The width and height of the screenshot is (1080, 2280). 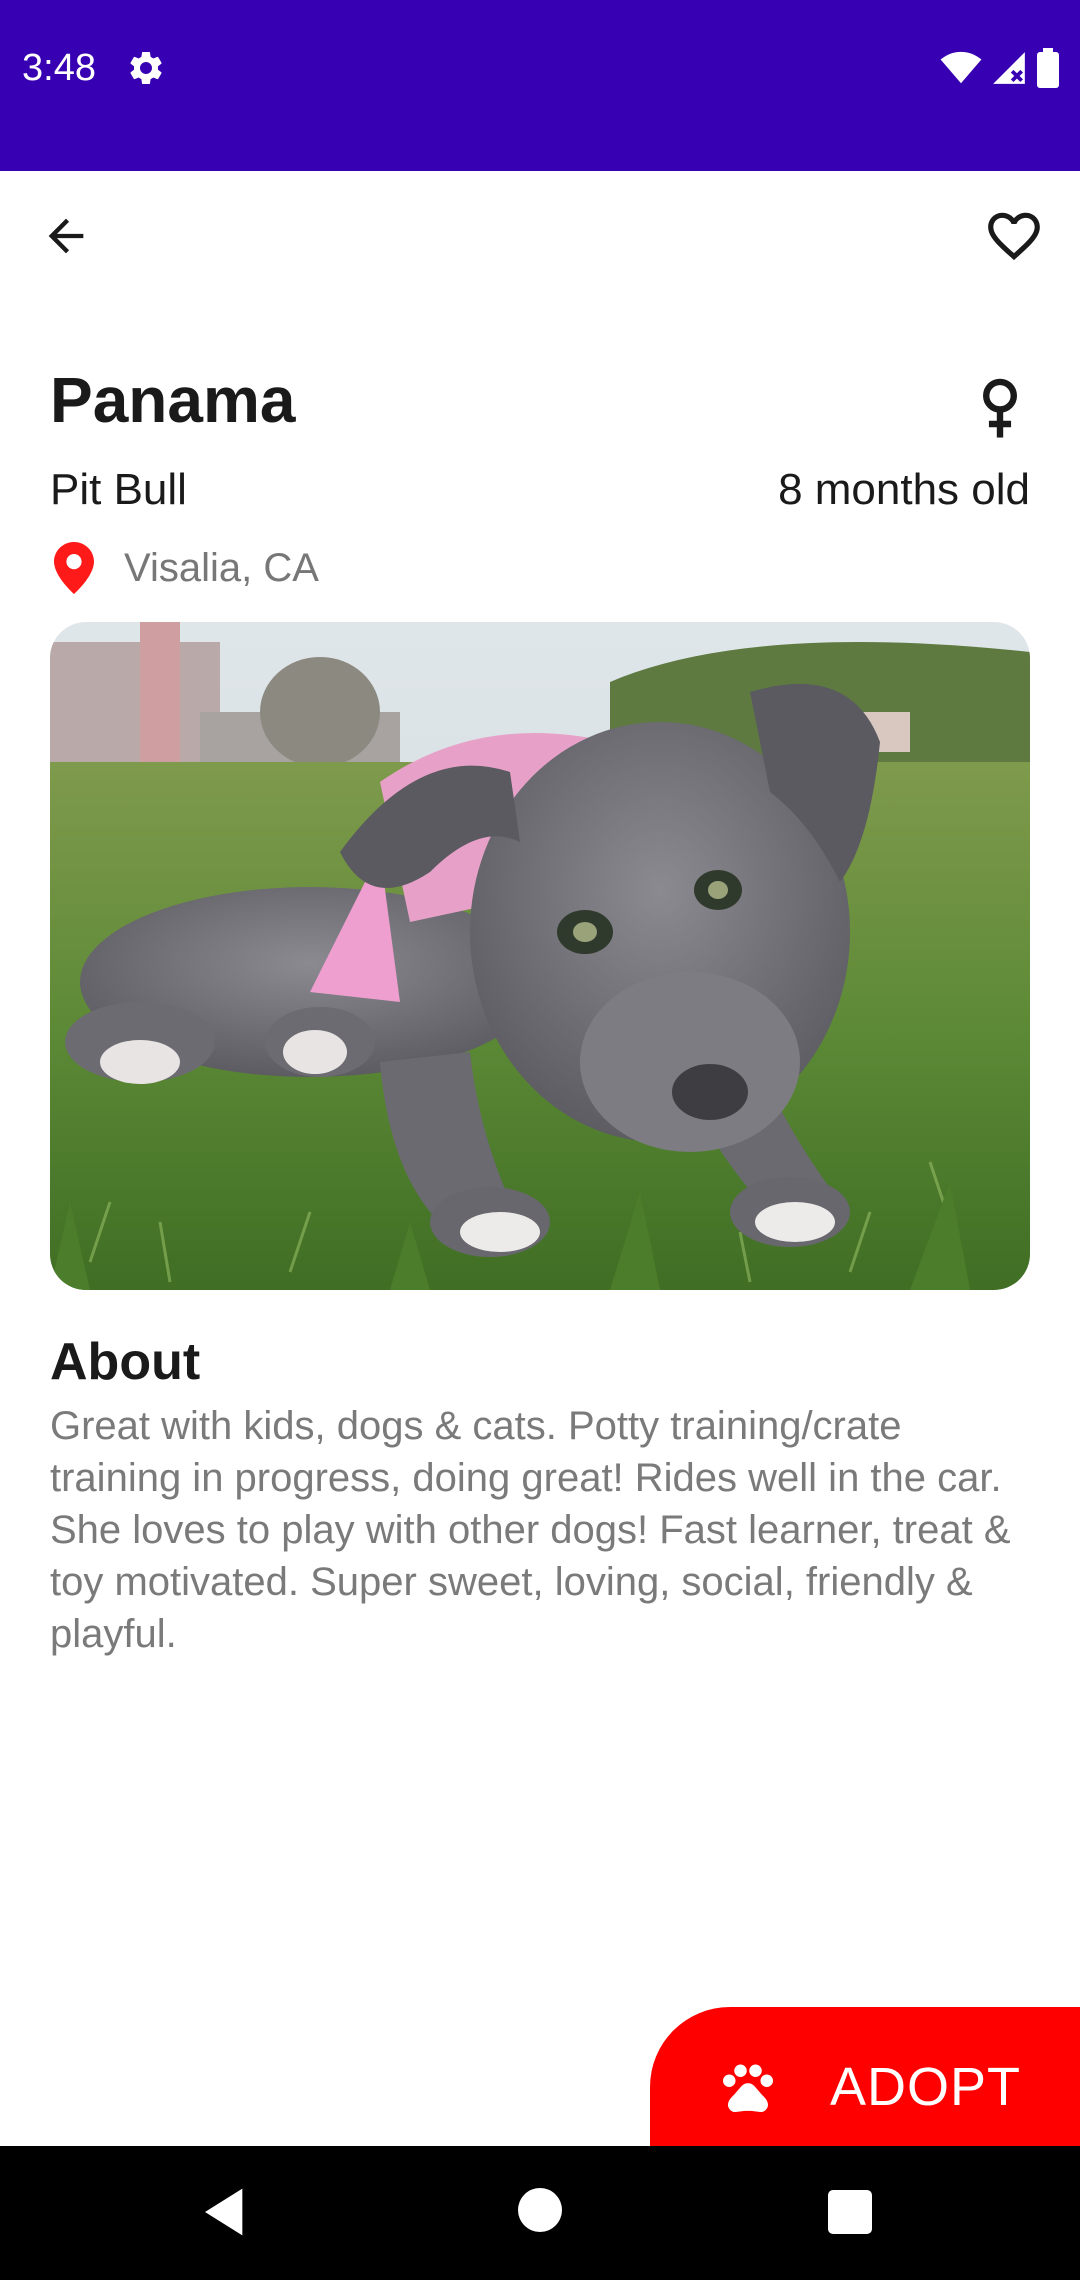 I want to click on arrow-back-icon, so click(x=66, y=236).